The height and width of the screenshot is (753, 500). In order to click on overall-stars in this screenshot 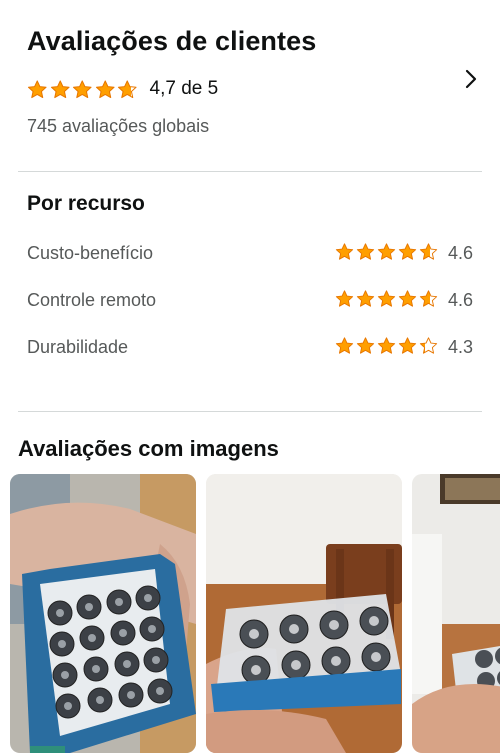, I will do `click(82, 89)`.